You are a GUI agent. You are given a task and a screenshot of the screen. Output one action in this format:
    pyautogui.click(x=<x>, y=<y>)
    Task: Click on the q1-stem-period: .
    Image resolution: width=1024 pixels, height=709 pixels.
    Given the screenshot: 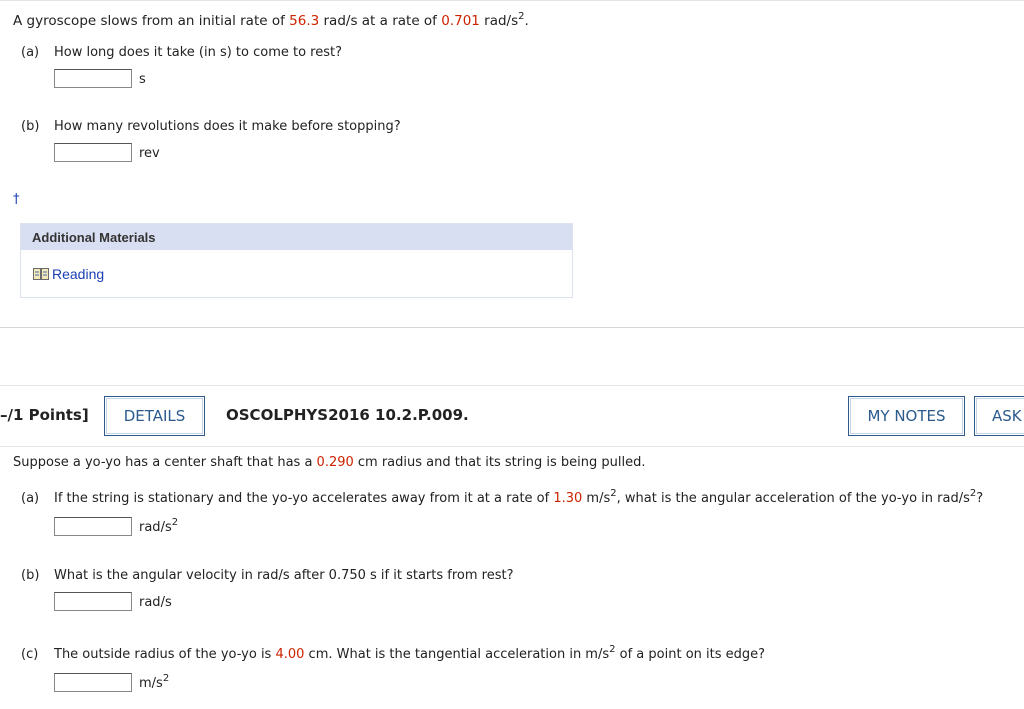 What is the action you would take?
    pyautogui.click(x=526, y=21)
    